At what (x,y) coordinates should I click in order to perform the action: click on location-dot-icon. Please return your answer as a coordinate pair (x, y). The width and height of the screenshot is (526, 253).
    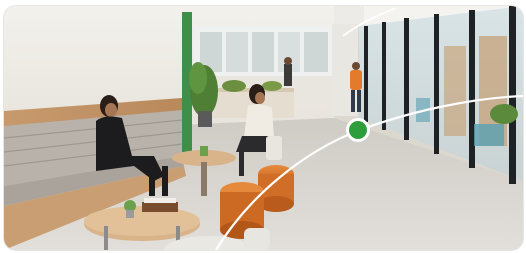
    Looking at the image, I should click on (358, 130).